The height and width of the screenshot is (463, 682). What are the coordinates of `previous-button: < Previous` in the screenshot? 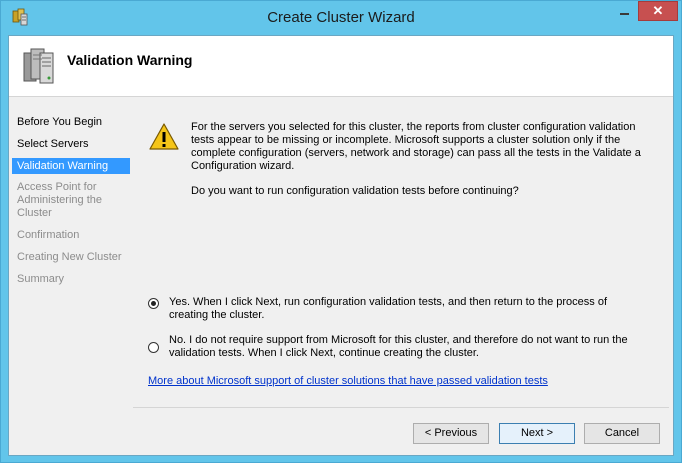 It's located at (451, 433).